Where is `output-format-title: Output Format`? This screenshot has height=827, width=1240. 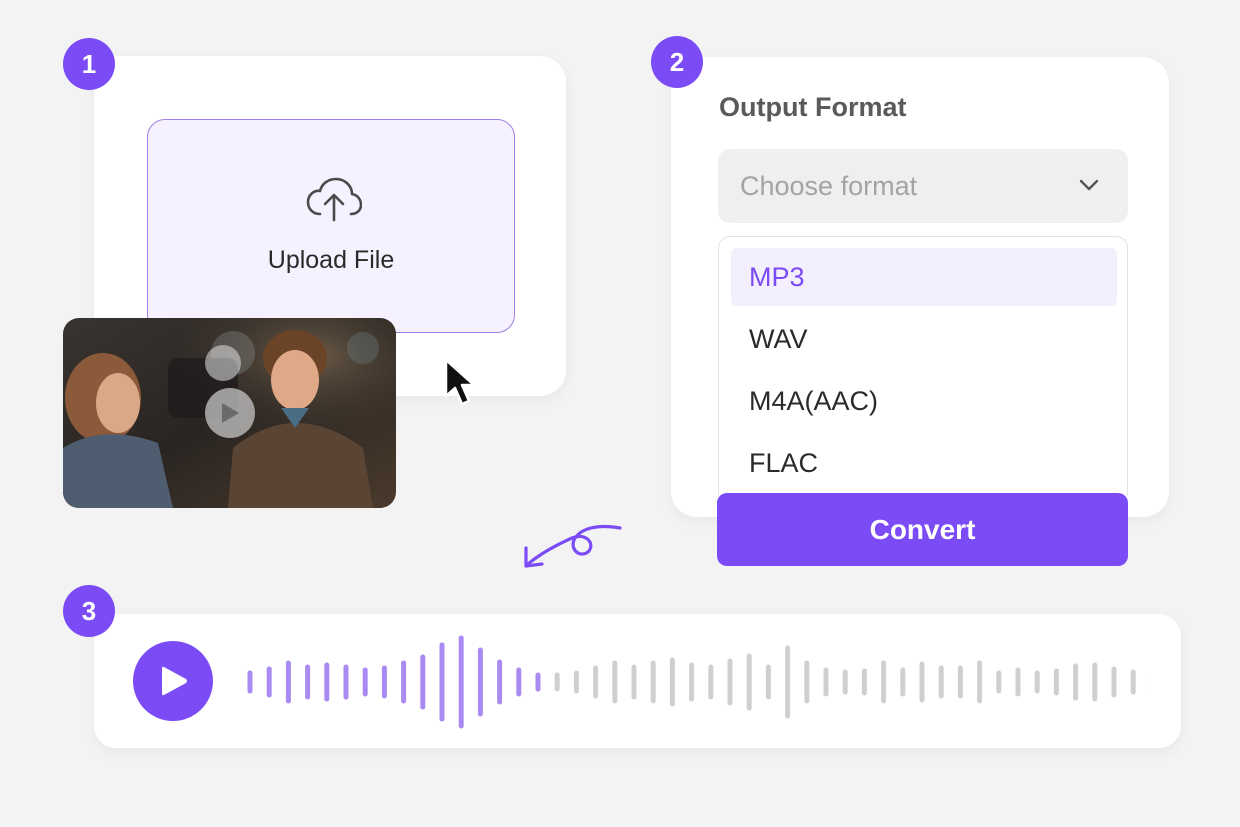 output-format-title: Output Format is located at coordinates (813, 107).